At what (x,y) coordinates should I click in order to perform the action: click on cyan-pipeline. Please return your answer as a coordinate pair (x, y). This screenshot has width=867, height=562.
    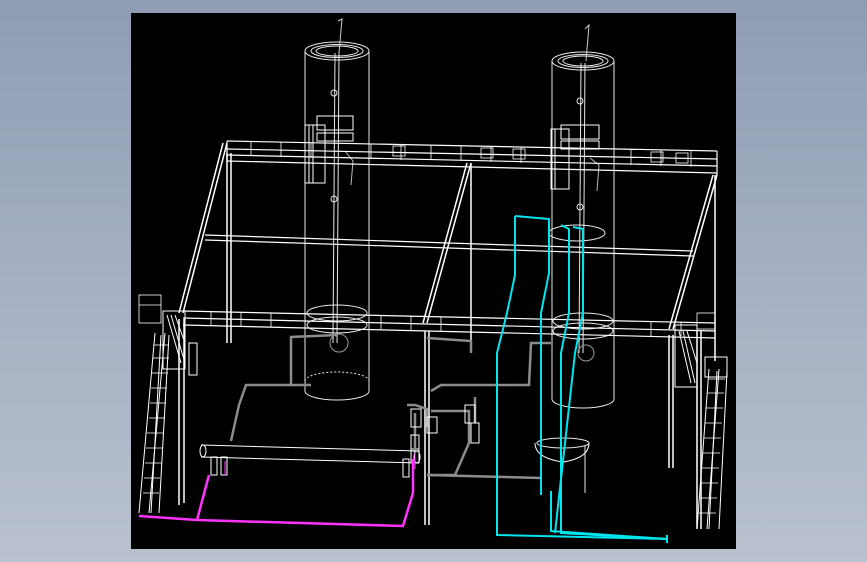
    Looking at the image, I should click on (582, 379).